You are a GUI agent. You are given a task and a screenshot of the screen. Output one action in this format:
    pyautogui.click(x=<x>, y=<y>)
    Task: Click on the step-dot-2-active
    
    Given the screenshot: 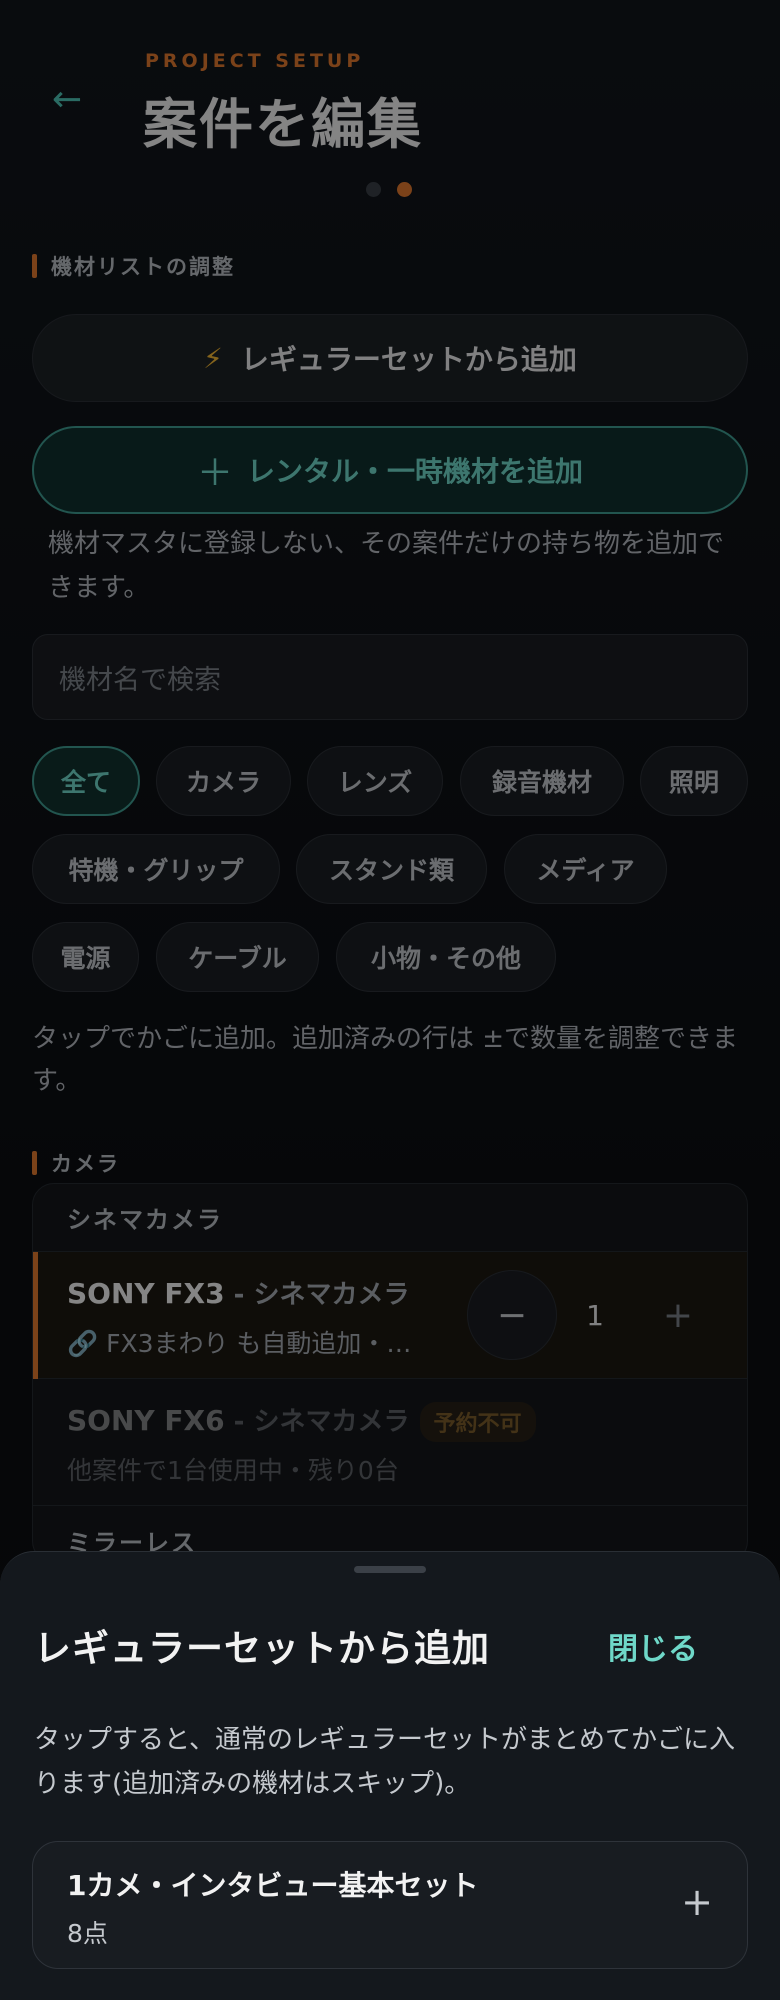 What is the action you would take?
    pyautogui.click(x=404, y=189)
    